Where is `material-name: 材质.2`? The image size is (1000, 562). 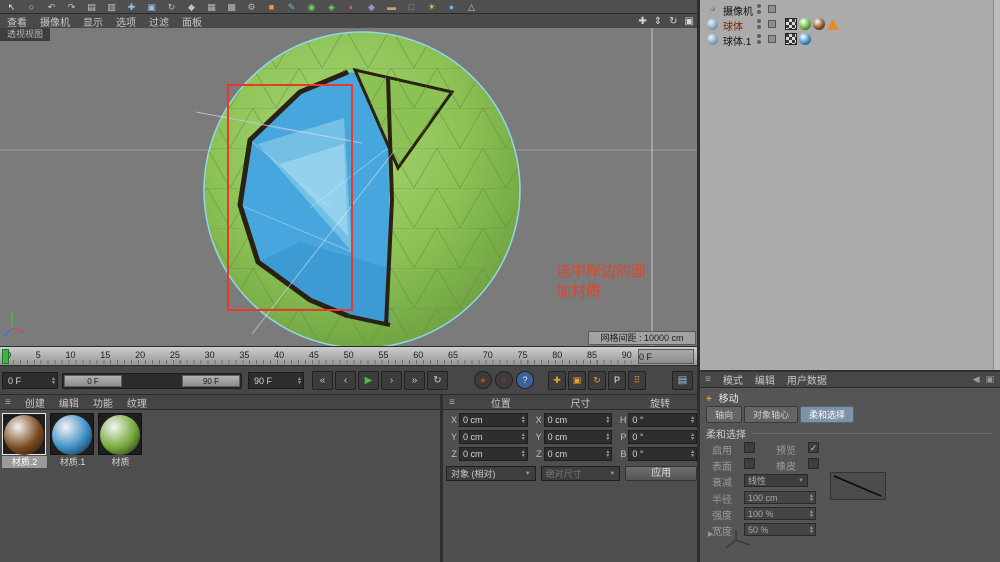 material-name: 材质.2 is located at coordinates (24, 462).